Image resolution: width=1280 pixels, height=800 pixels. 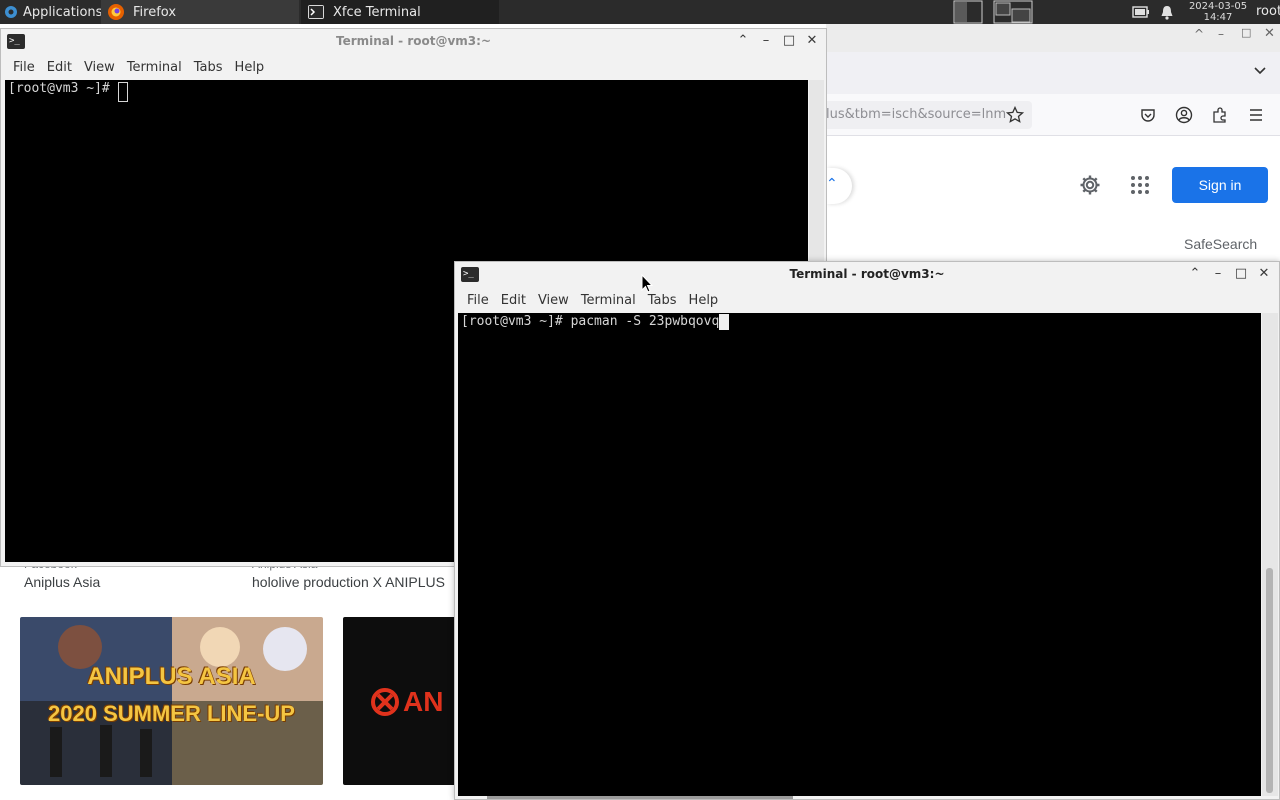 I want to click on thumb1-line1: ANIPLUS ASIA, so click(x=171, y=676).